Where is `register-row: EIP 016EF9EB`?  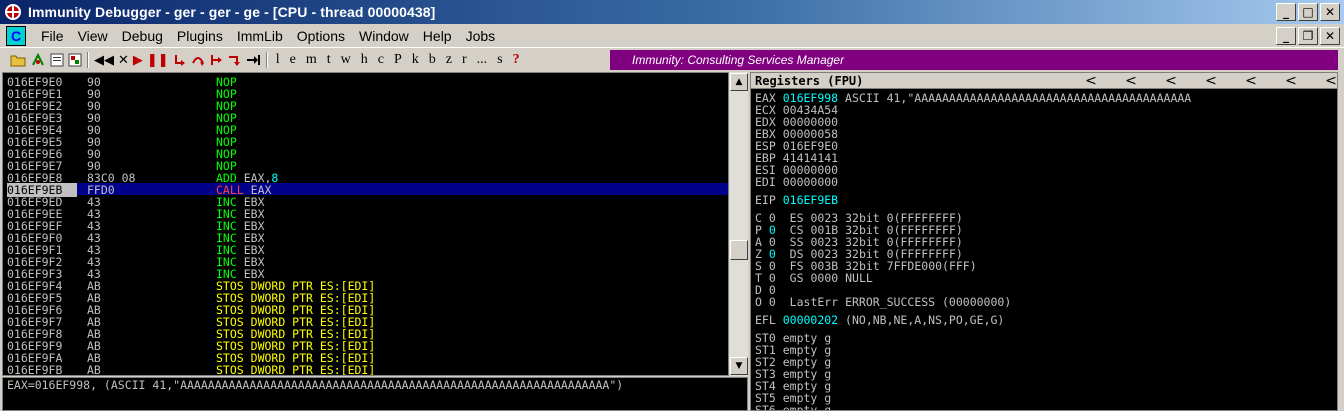
register-row: EIP 016EF9EB is located at coordinates (796, 200).